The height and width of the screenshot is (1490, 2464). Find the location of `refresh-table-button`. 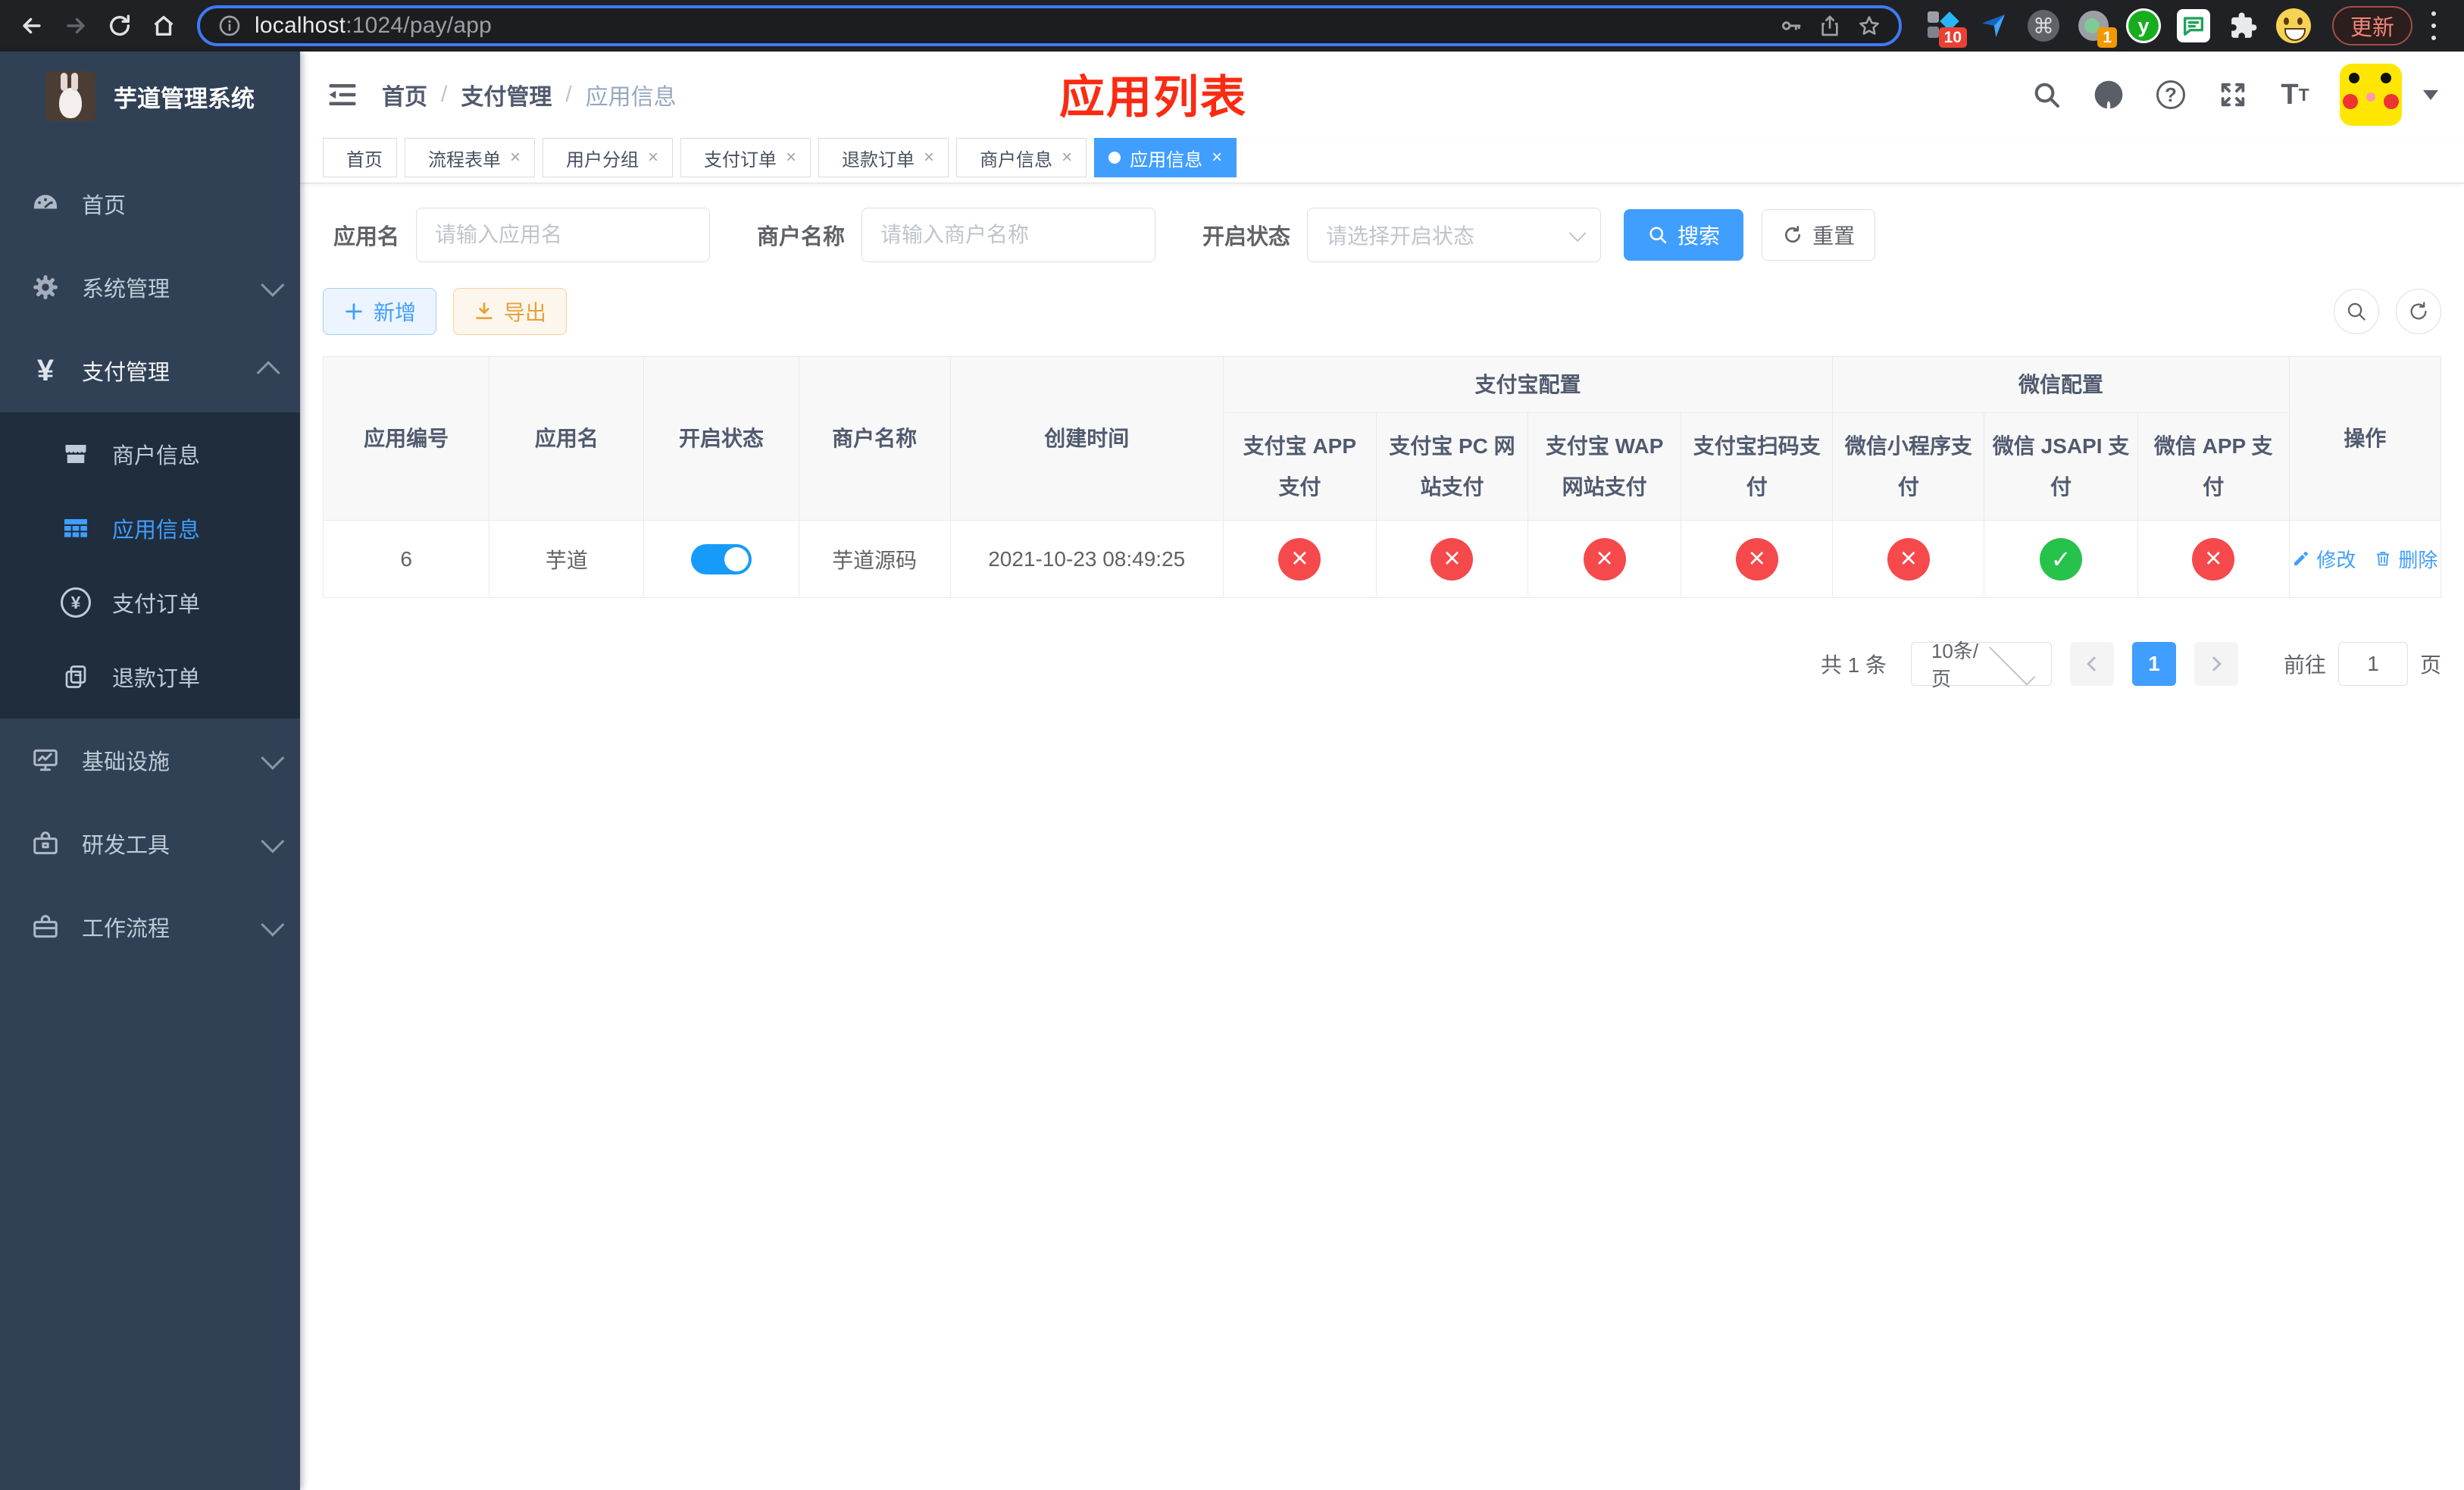

refresh-table-button is located at coordinates (2418, 311).